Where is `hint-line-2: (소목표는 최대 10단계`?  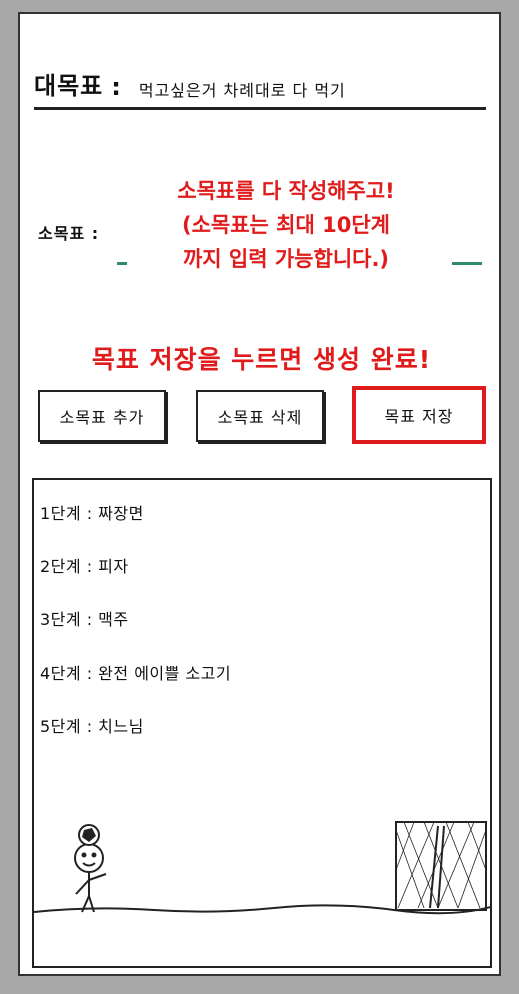 hint-line-2: (소목표는 최대 10단계 is located at coordinates (285, 225).